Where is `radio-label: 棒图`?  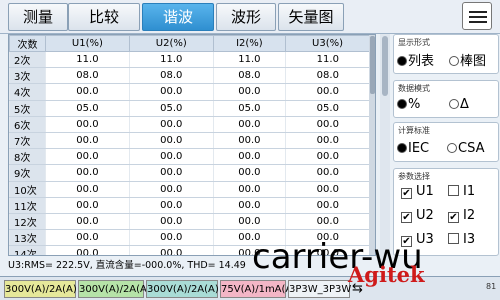
radio-label: 棒图 is located at coordinates (473, 61).